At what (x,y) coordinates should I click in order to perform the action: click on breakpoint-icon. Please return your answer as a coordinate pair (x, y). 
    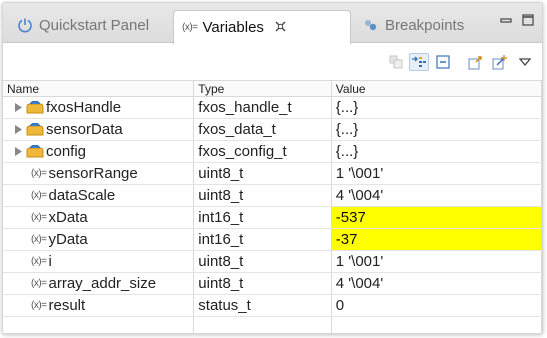
    Looking at the image, I should click on (371, 25).